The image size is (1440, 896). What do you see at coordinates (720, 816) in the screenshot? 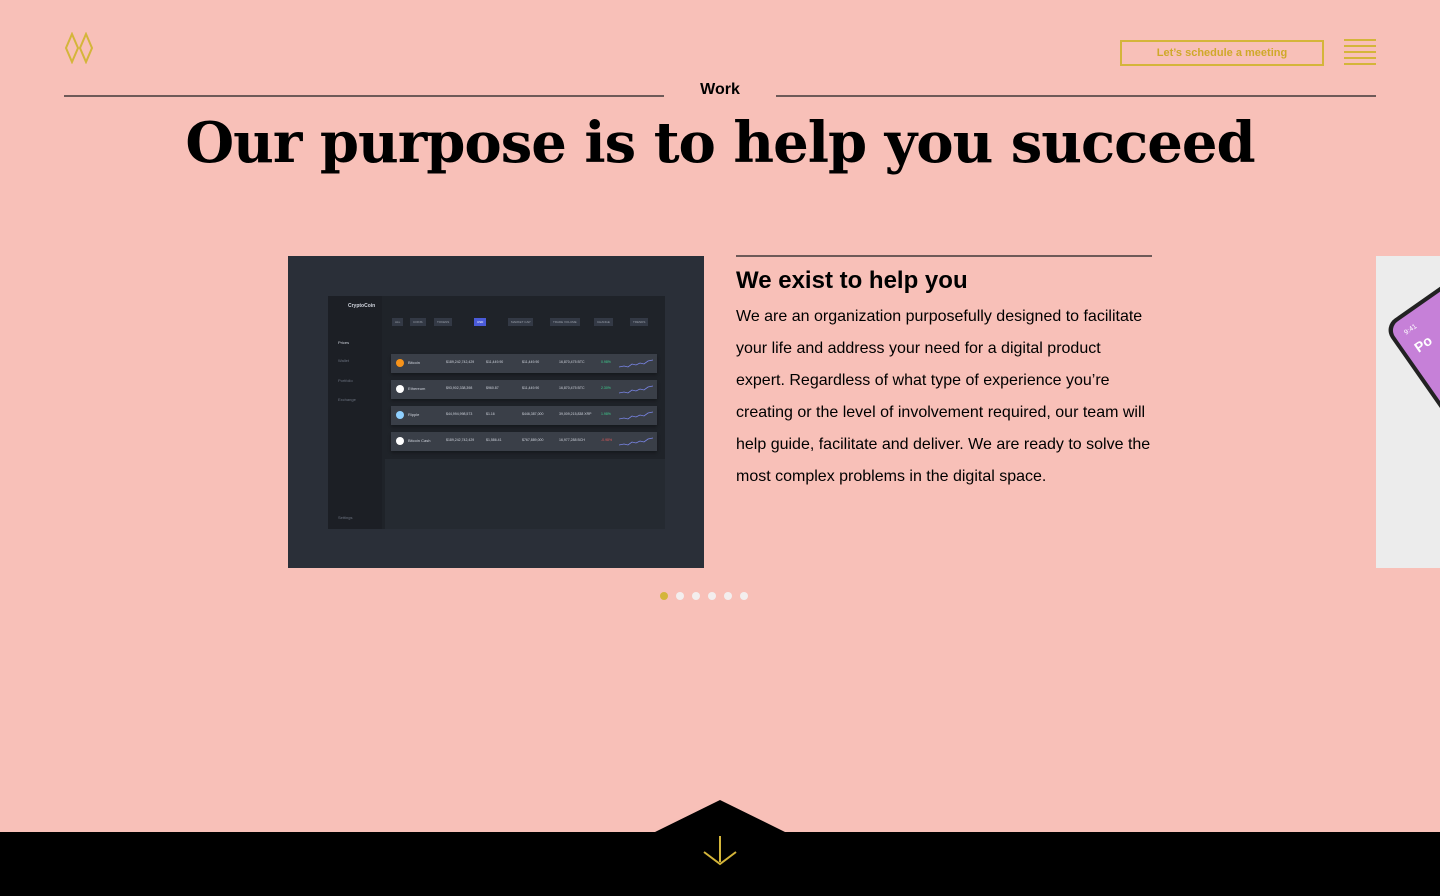
I see `footer-notch` at bounding box center [720, 816].